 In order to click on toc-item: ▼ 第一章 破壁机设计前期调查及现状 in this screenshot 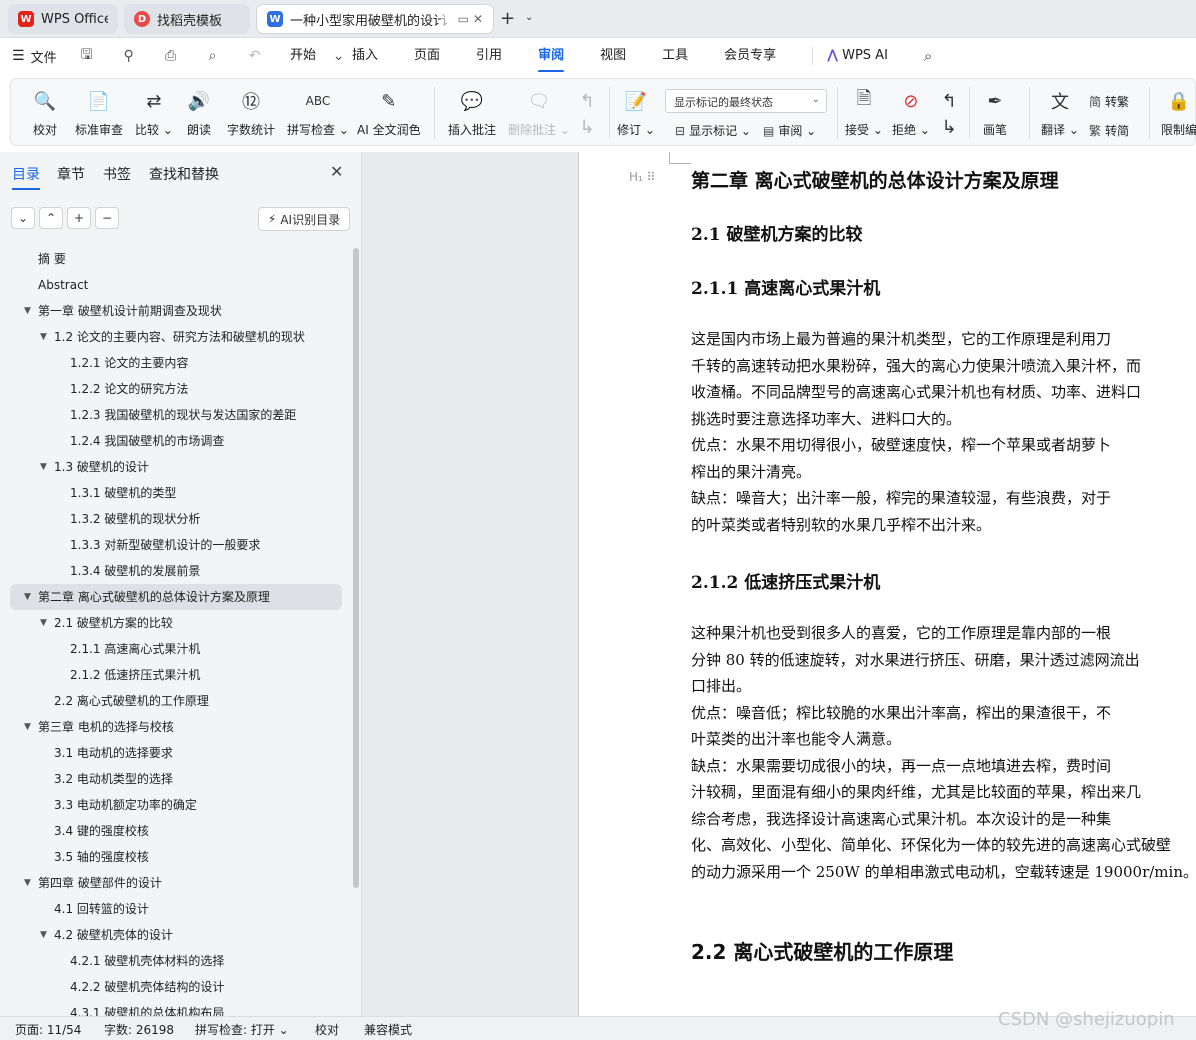, I will do `click(176, 311)`.